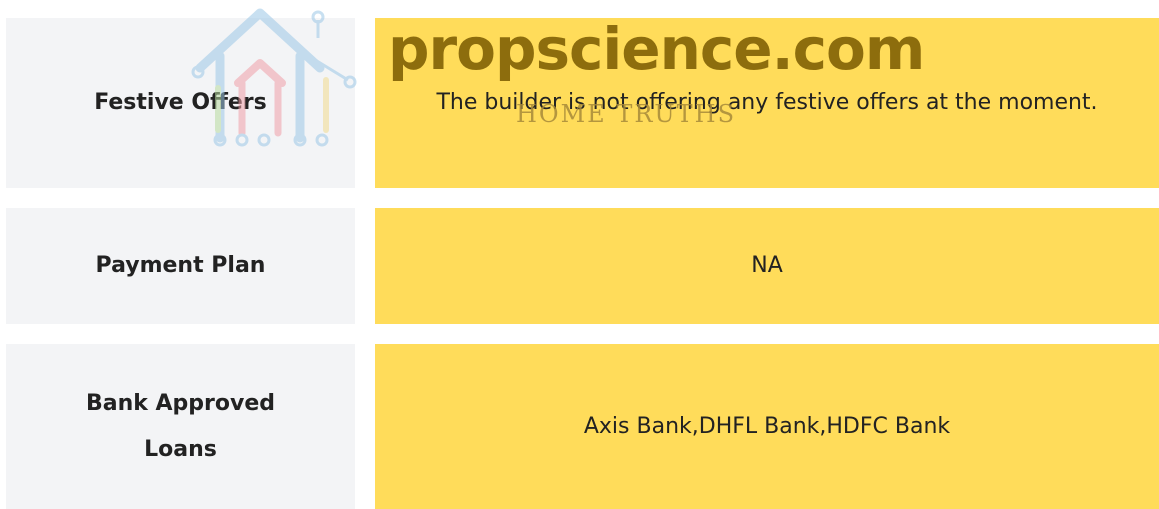 The height and width of the screenshot is (509, 1159). I want to click on payment-plan-value-text: NA, so click(767, 265).